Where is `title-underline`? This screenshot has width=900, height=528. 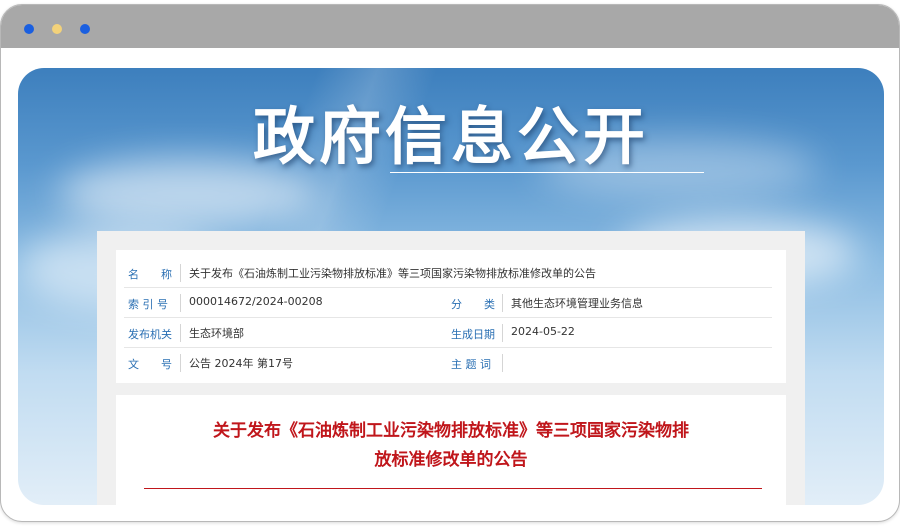
title-underline is located at coordinates (547, 172).